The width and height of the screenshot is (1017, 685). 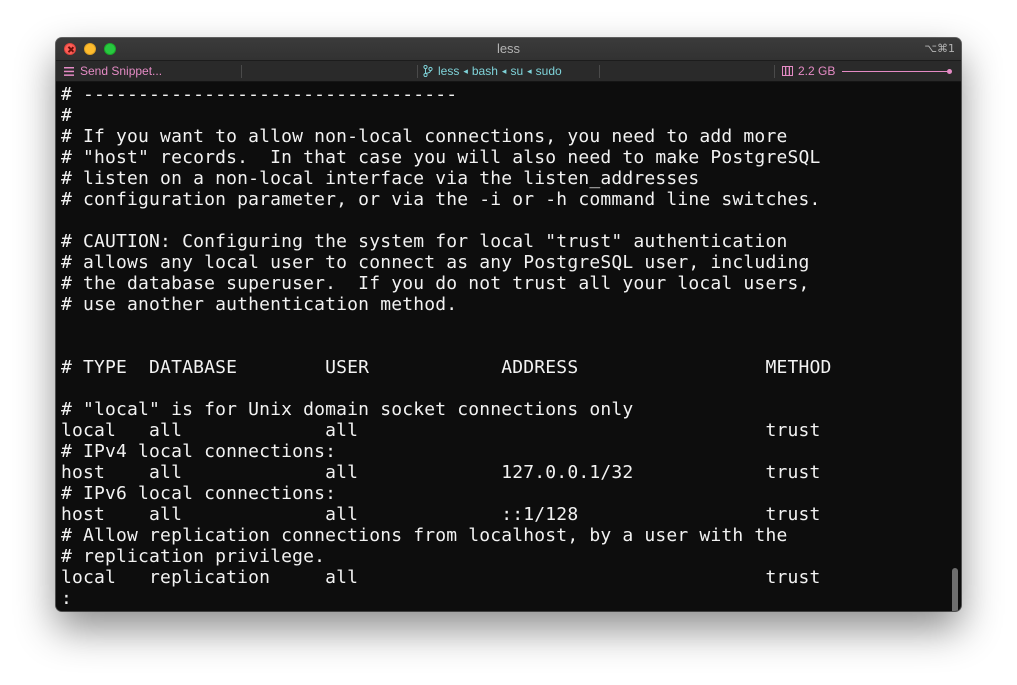 What do you see at coordinates (259, 94) in the screenshot?
I see `terminal-line: # ----------------------------------` at bounding box center [259, 94].